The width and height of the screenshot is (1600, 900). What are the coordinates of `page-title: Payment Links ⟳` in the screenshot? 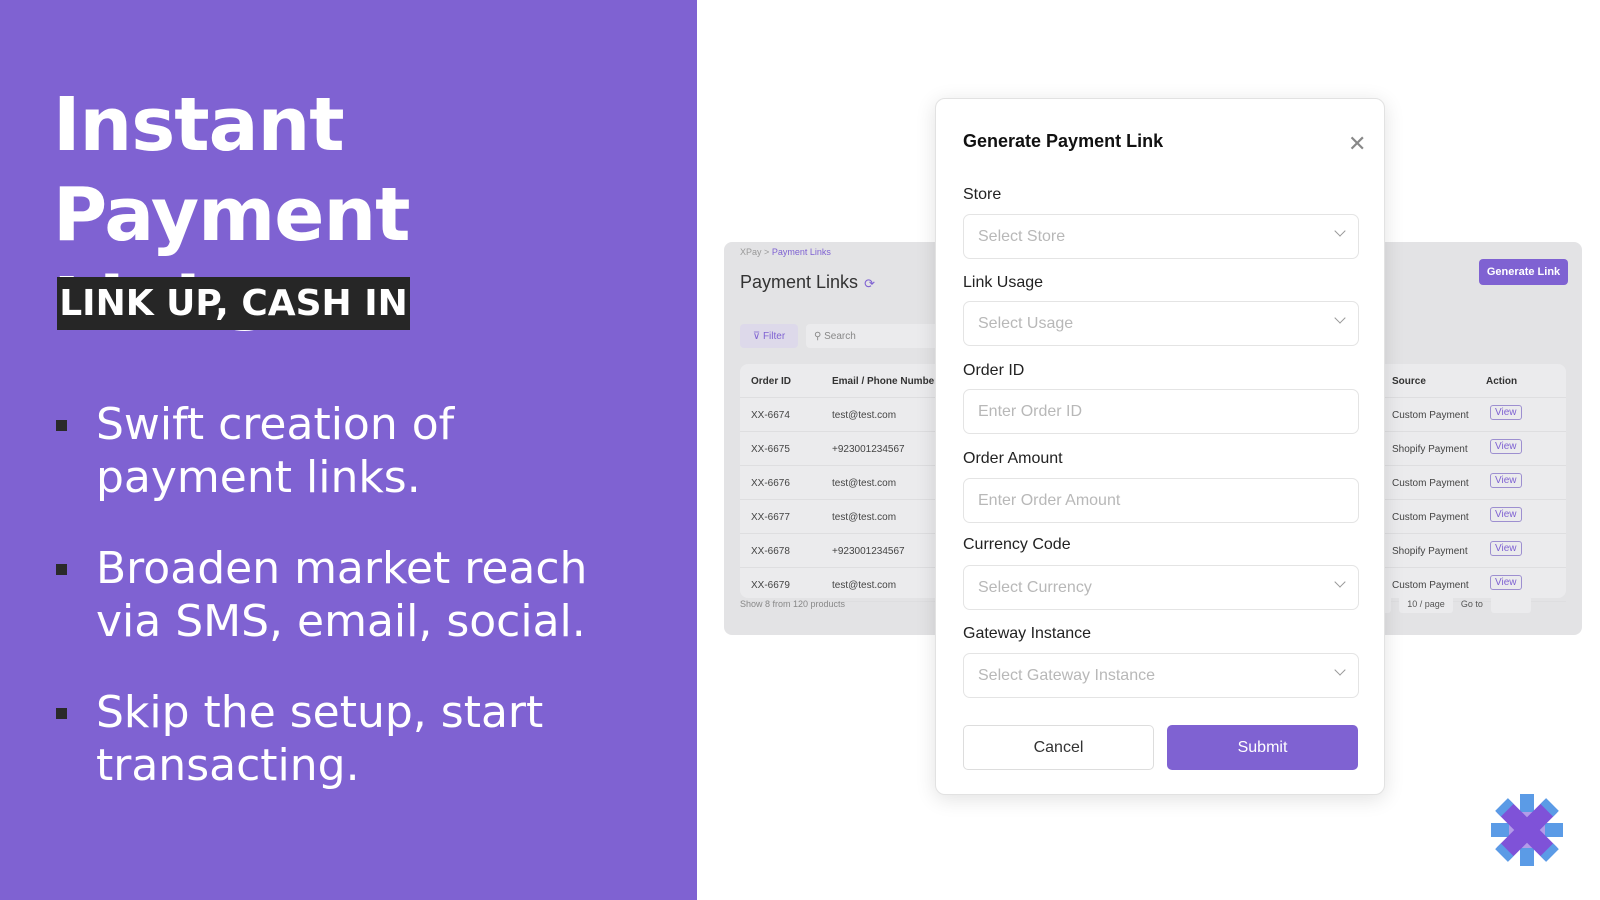 It's located at (807, 282).